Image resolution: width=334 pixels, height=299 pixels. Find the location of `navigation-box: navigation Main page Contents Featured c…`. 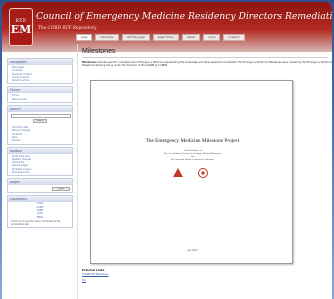

navigation-box: navigation Main page Contents Featured c… is located at coordinates (40, 71).